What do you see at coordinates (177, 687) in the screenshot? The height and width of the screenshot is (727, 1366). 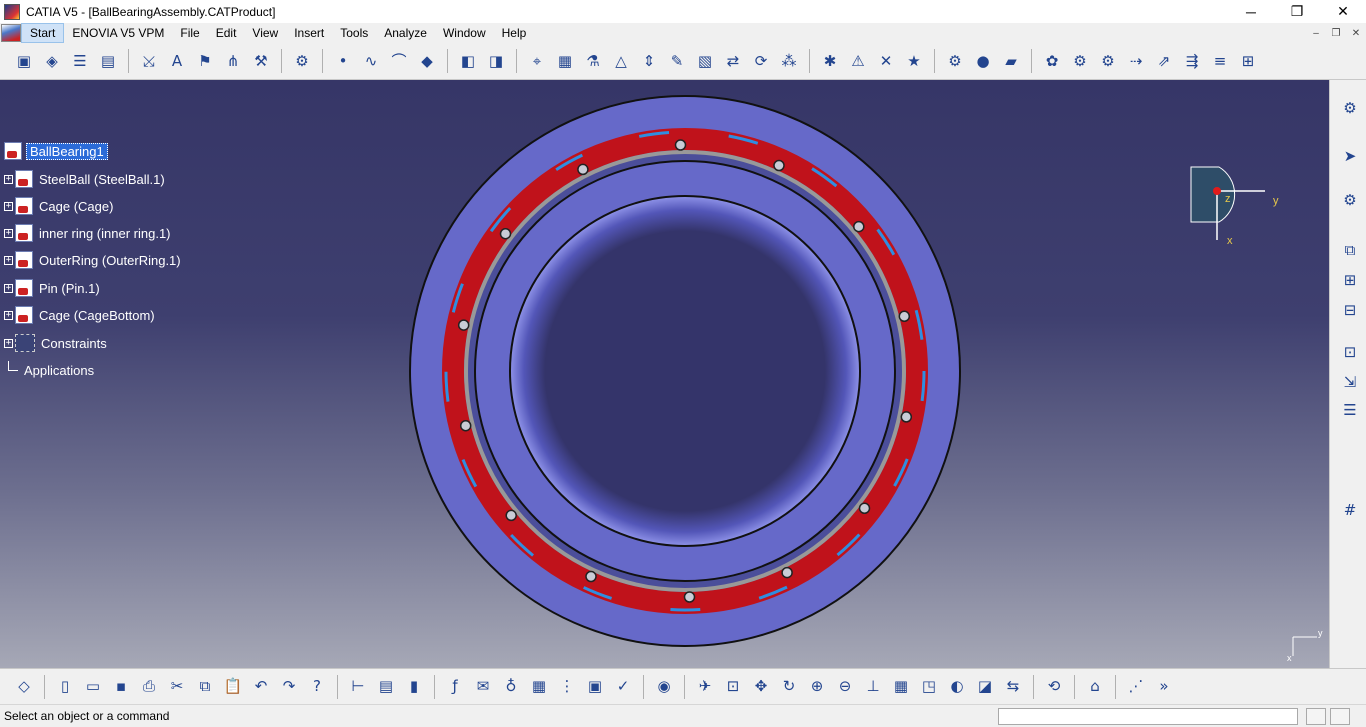 I see `cut-icon: ✂` at bounding box center [177, 687].